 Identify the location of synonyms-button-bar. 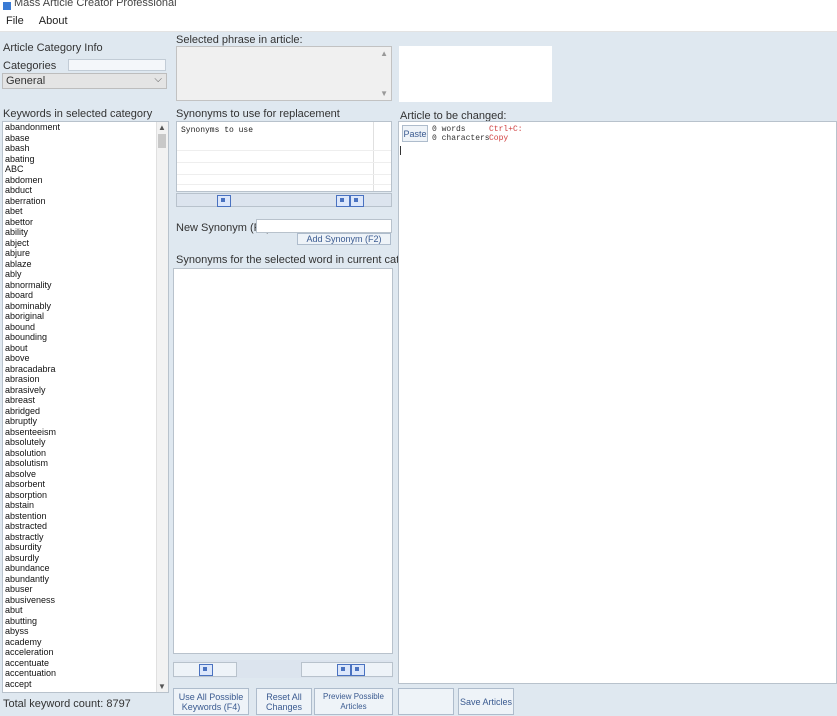
(284, 200).